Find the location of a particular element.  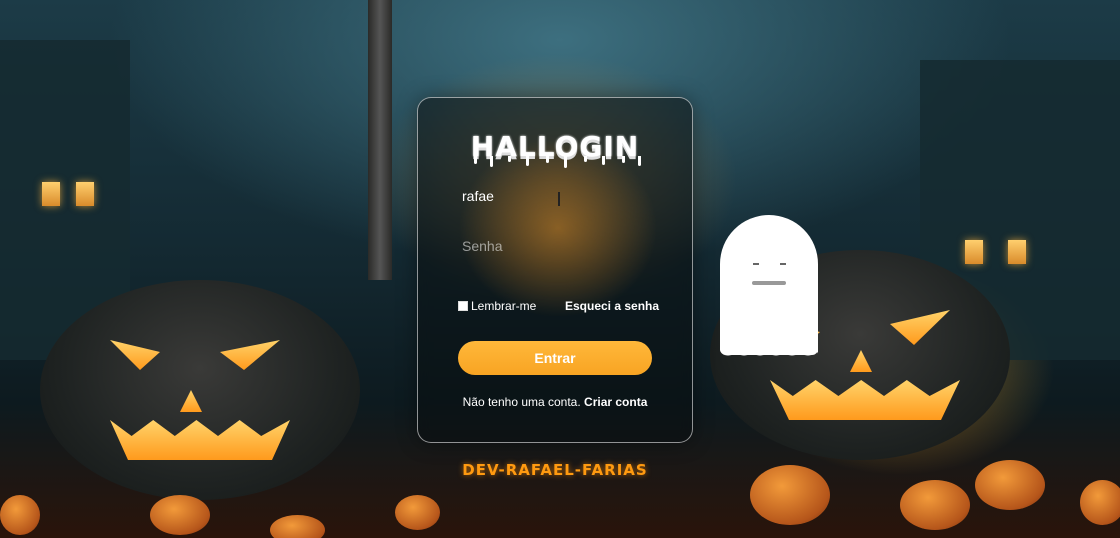

remember-me: Lembrar-me is located at coordinates (497, 306).